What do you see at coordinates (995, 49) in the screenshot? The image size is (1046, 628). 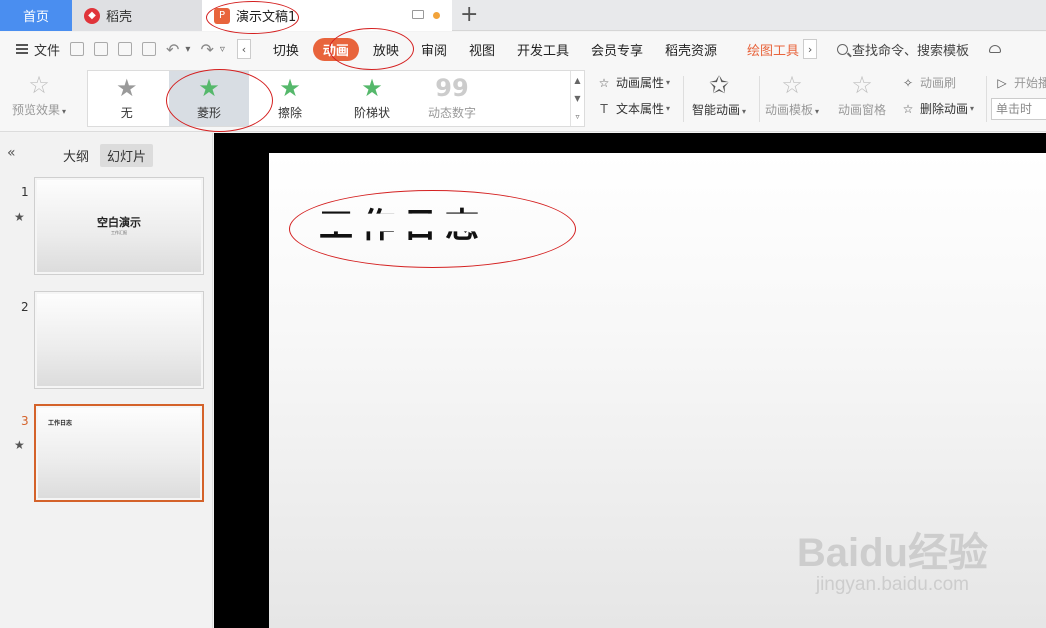 I see `cloud-icon` at bounding box center [995, 49].